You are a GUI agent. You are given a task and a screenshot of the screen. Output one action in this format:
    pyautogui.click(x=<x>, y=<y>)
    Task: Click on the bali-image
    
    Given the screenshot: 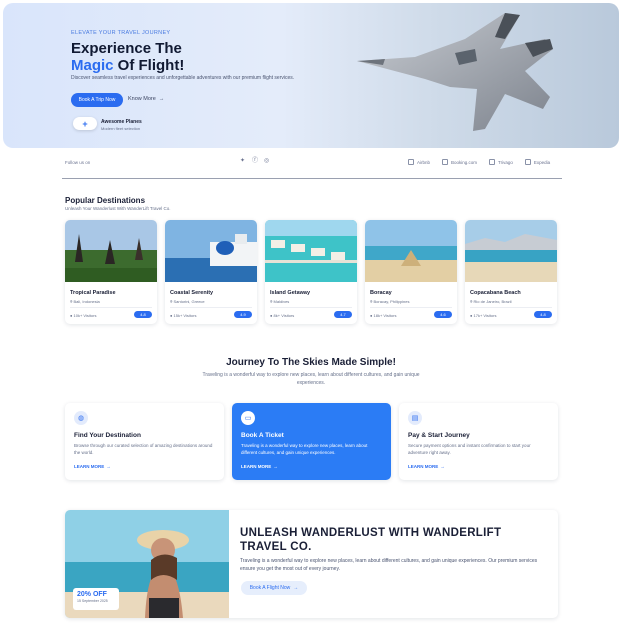 What is the action you would take?
    pyautogui.click(x=111, y=251)
    